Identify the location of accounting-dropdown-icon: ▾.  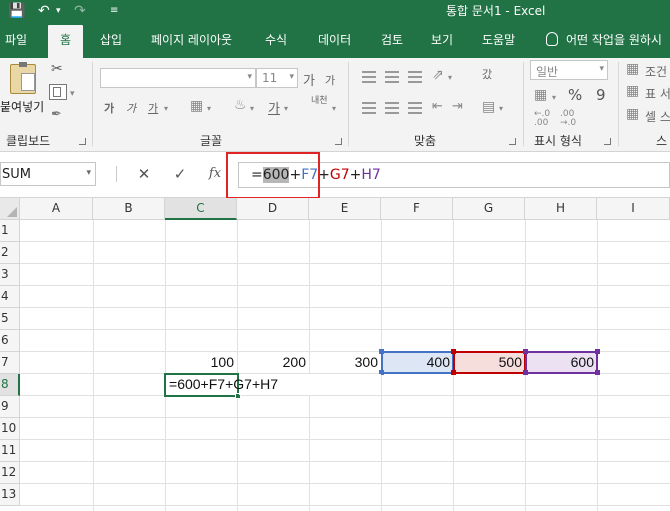
(554, 98).